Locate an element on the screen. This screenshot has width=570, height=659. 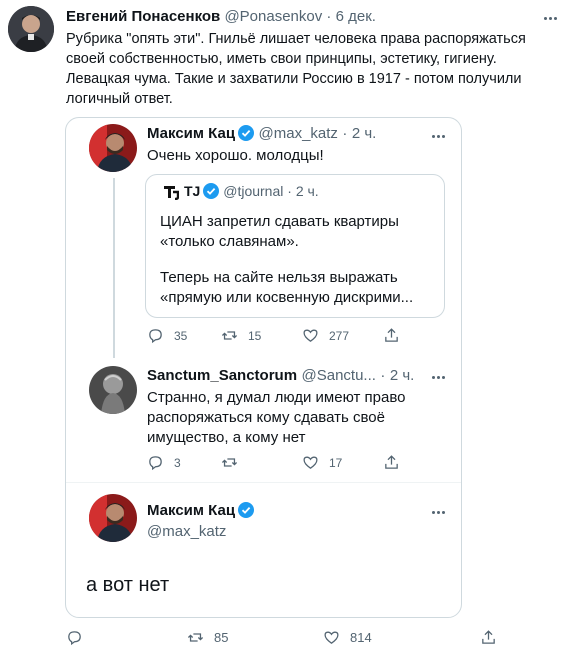
reply-button is located at coordinates (79, 637).